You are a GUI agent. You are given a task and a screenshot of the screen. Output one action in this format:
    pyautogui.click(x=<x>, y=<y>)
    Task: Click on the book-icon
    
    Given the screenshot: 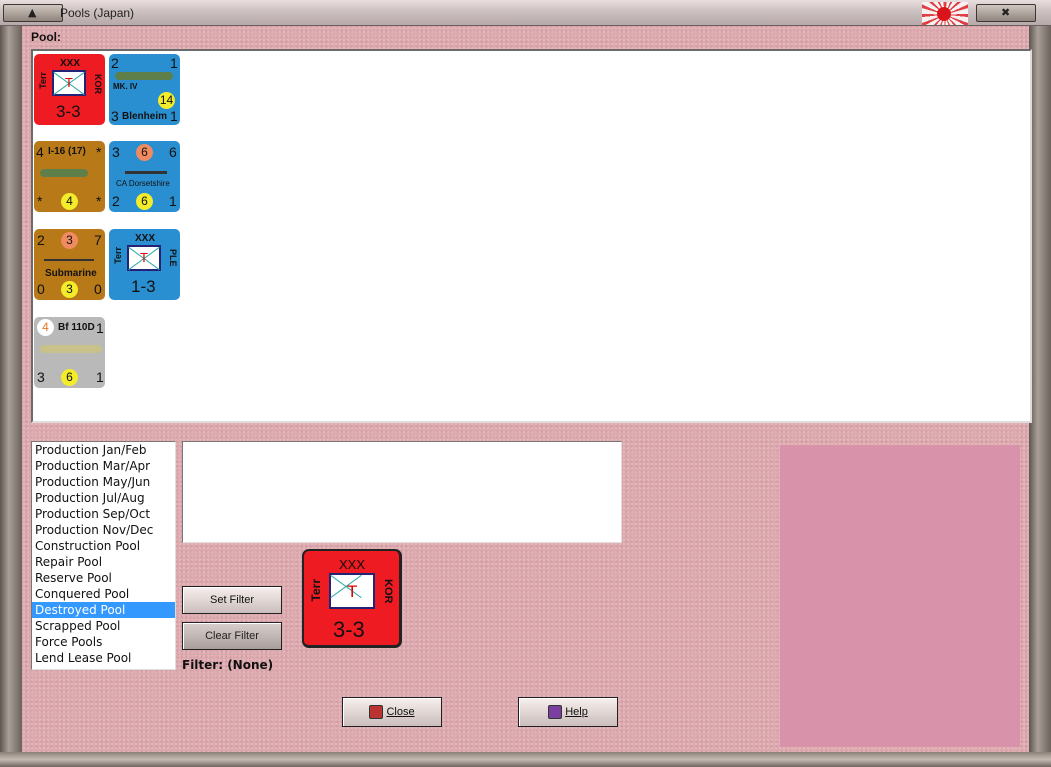 What is the action you would take?
    pyautogui.click(x=555, y=712)
    